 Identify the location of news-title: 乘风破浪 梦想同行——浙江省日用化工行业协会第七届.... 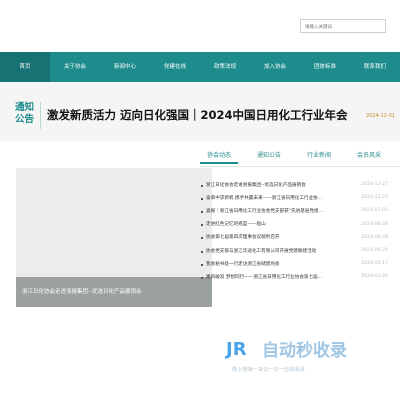
(280, 277).